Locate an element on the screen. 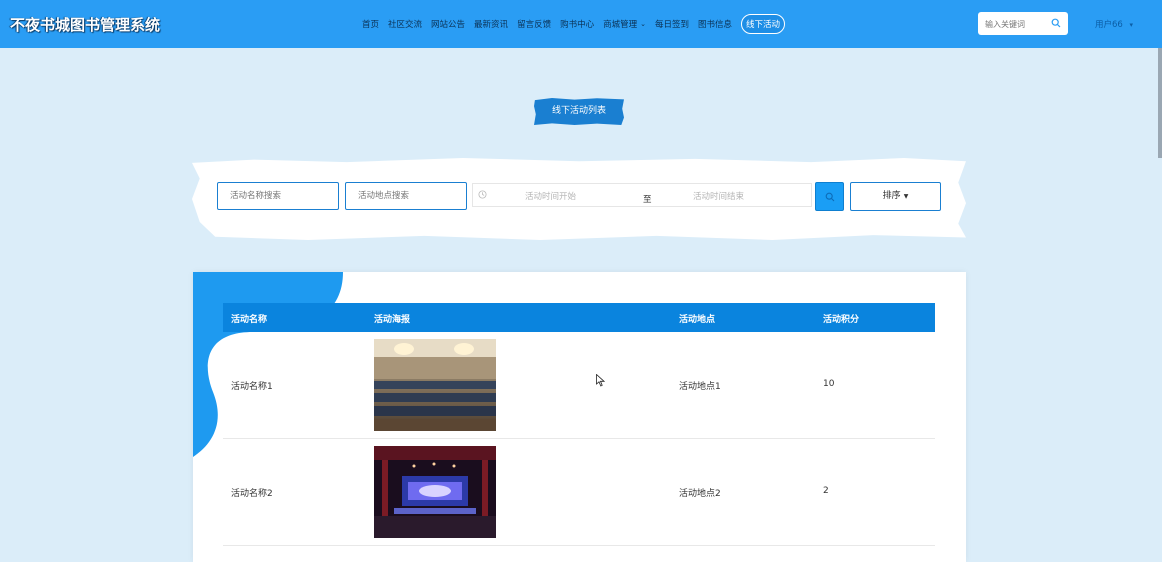  nav-offline-events: 线下活动 is located at coordinates (763, 24).